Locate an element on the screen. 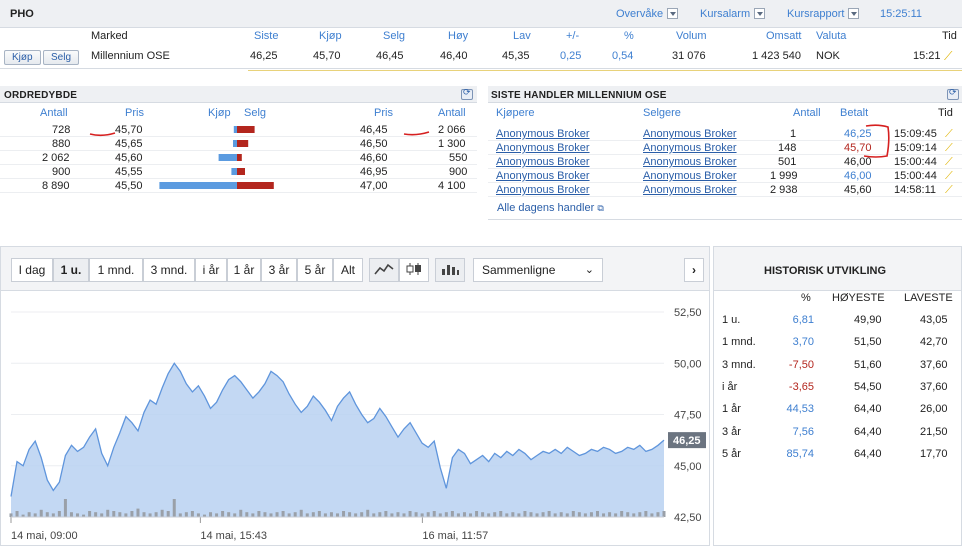 This screenshot has width=969, height=558. last-price: 46,25 is located at coordinates (264, 56).